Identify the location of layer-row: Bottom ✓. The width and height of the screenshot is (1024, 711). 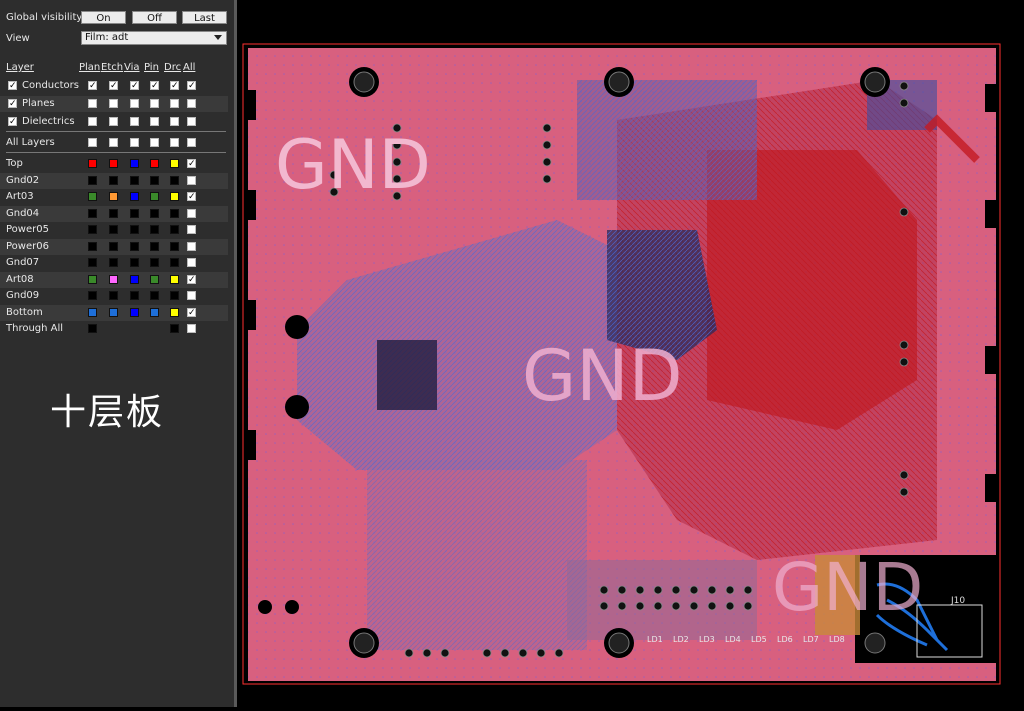
(114, 312).